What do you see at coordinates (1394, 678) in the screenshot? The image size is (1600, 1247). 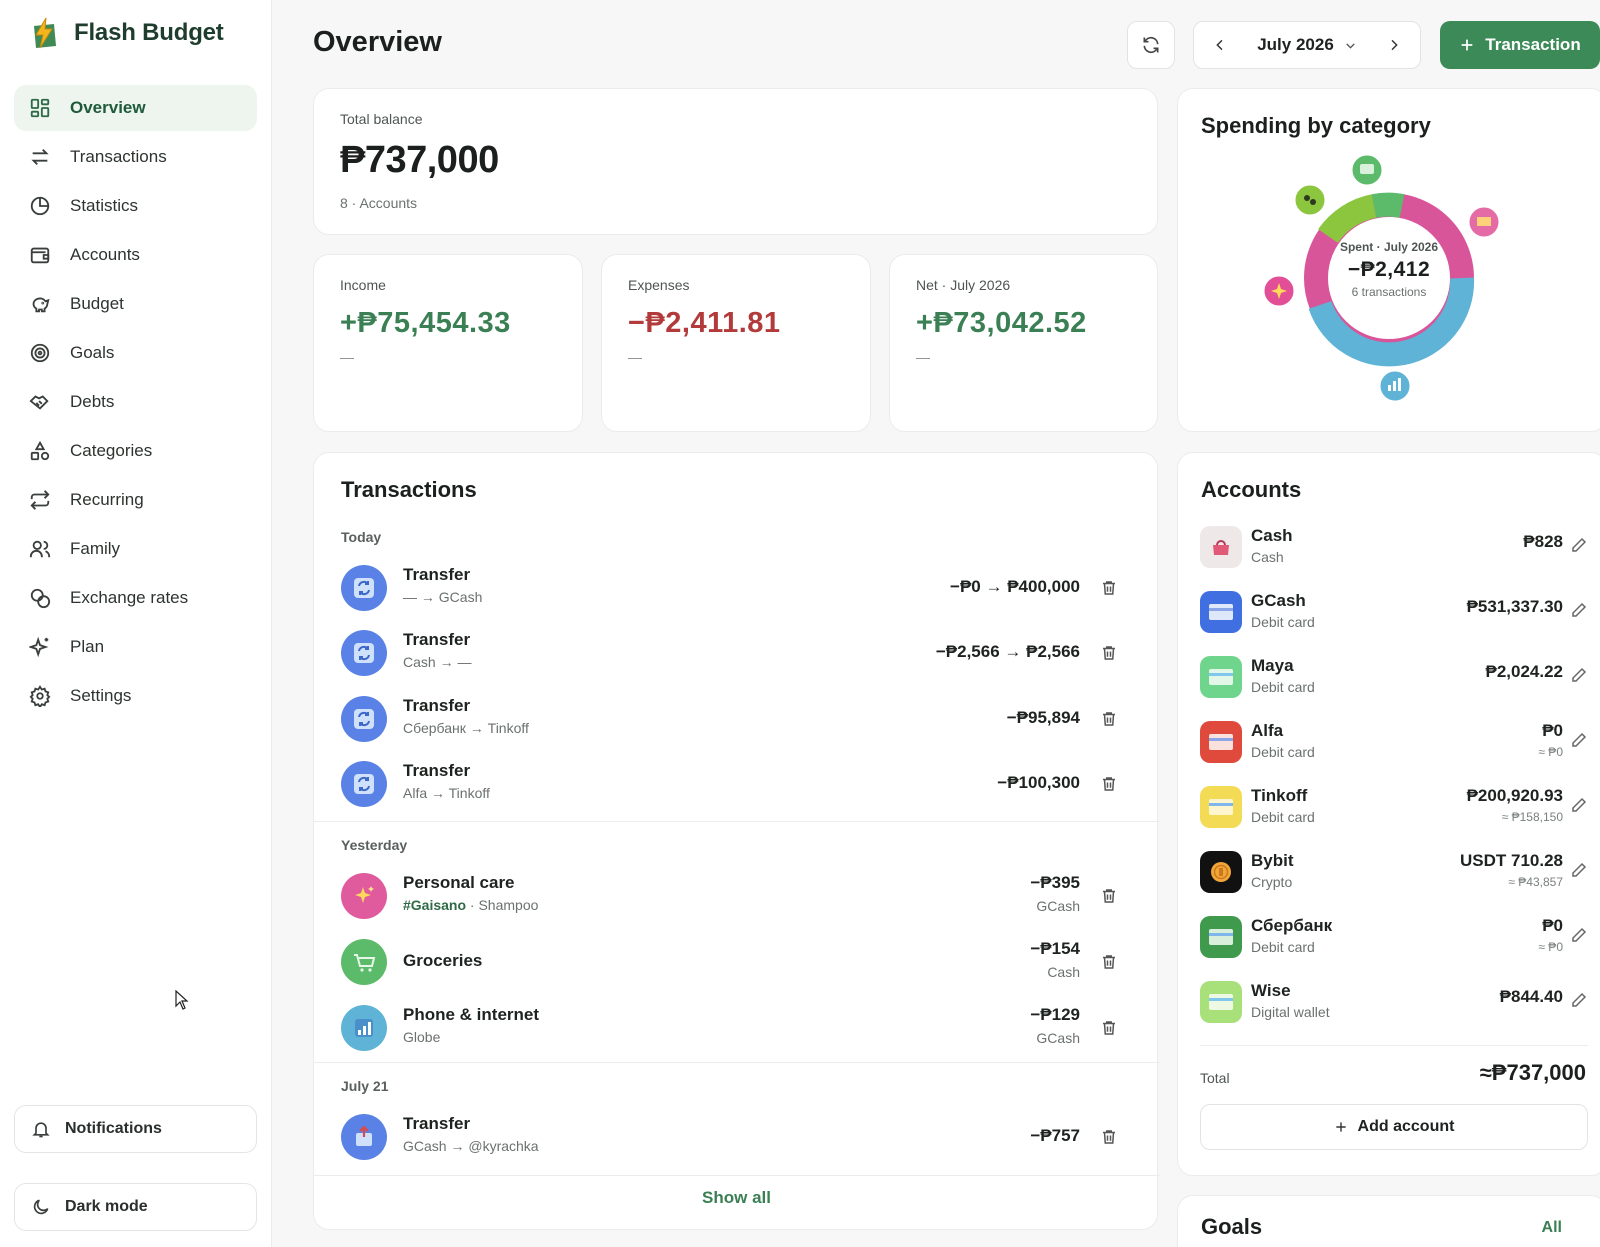 I see `account-row-maya: Maya Debit card ₱2,024.22` at bounding box center [1394, 678].